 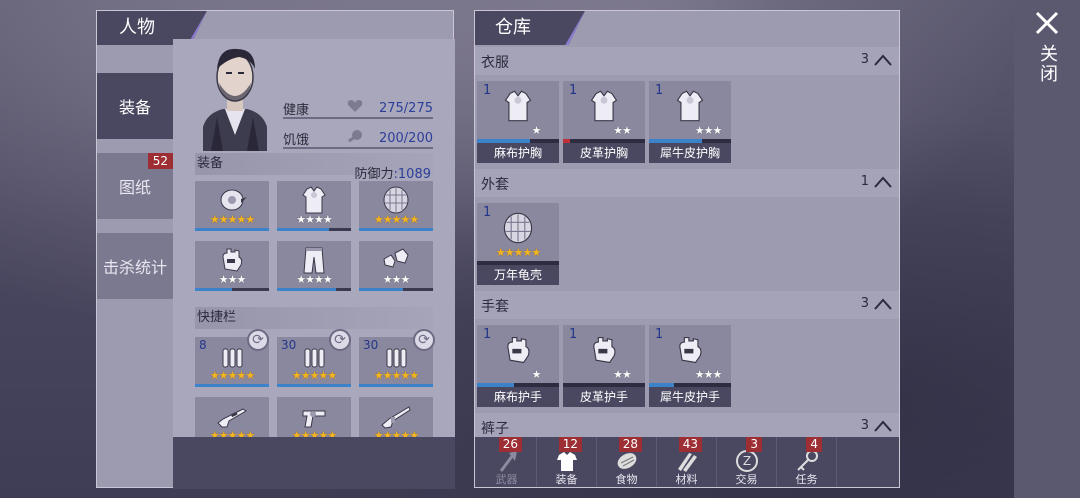 I want to click on key-icon, so click(x=807, y=460).